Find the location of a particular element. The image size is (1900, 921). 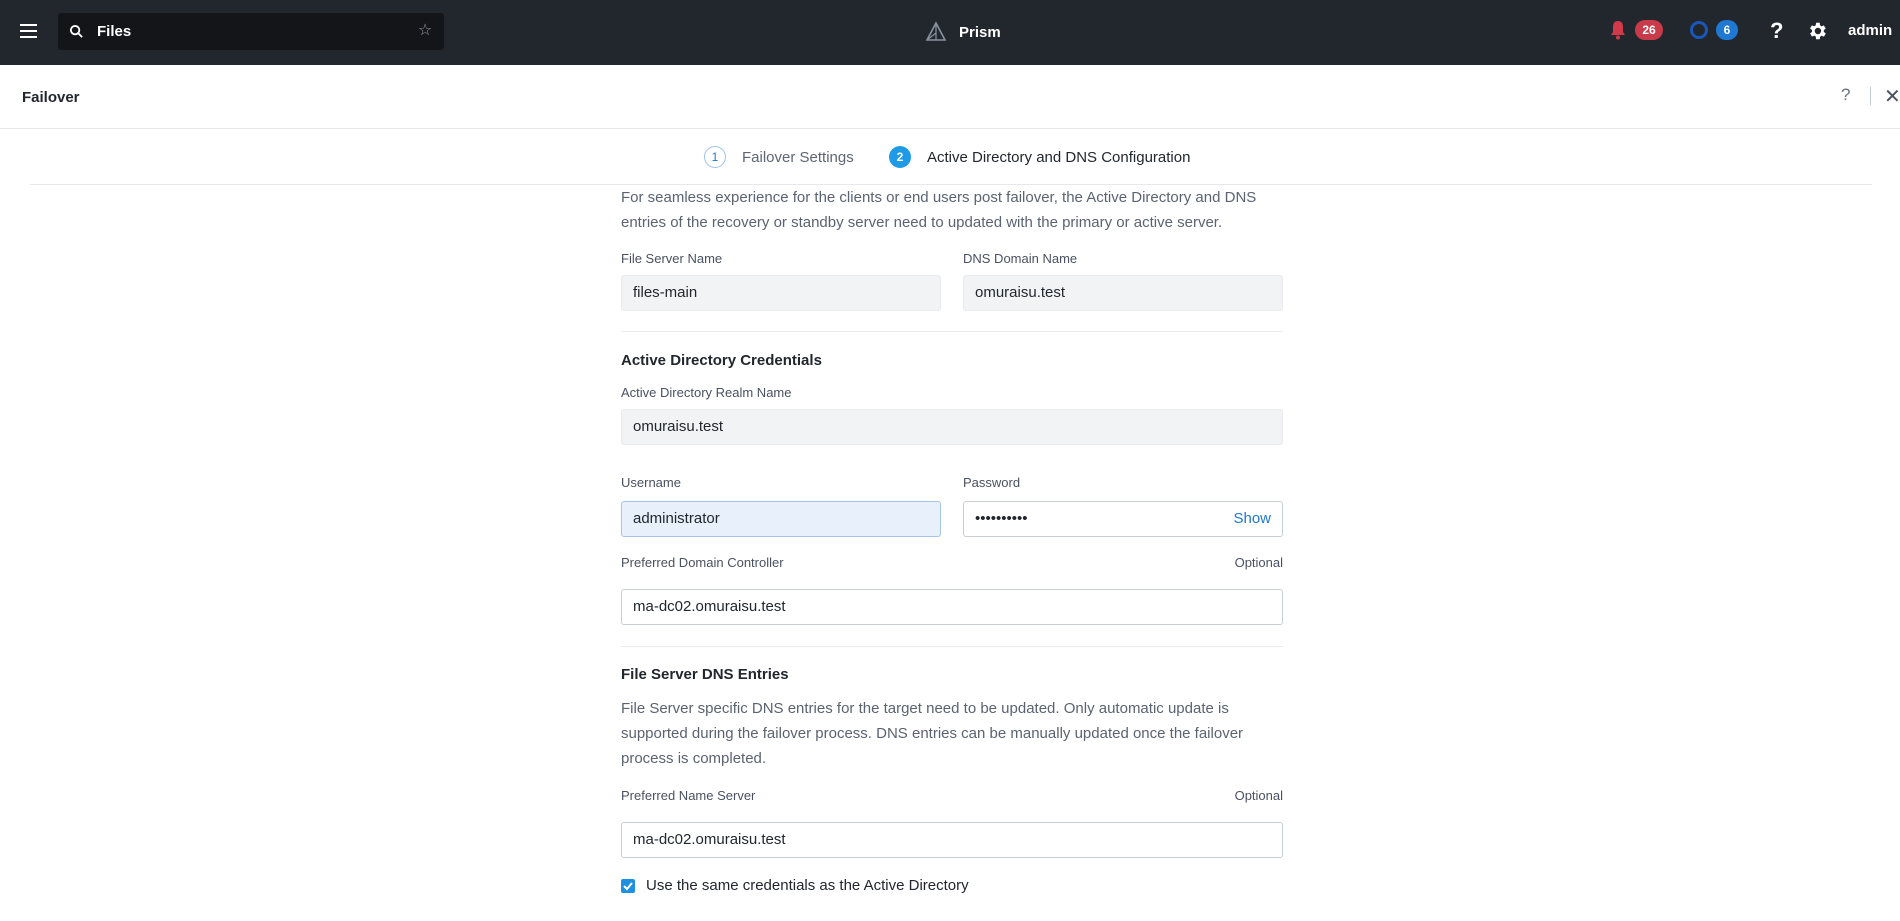

step-label: Failover Settings is located at coordinates (798, 157).